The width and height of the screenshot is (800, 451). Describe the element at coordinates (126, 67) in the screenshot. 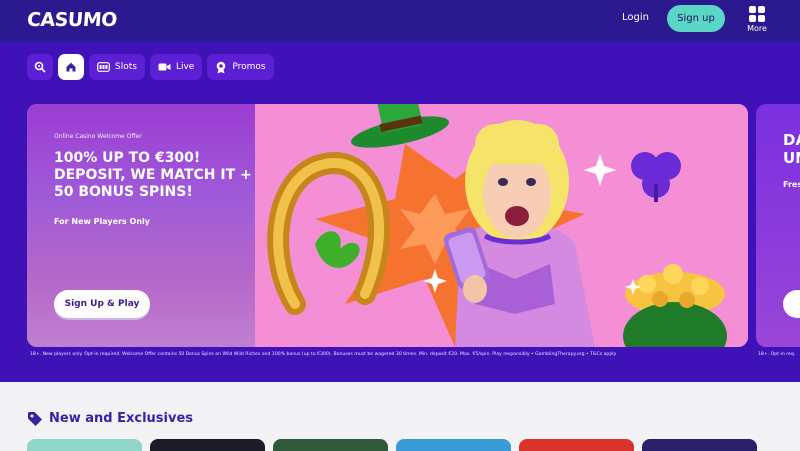

I see `nav-slots-label: Slots` at that location.